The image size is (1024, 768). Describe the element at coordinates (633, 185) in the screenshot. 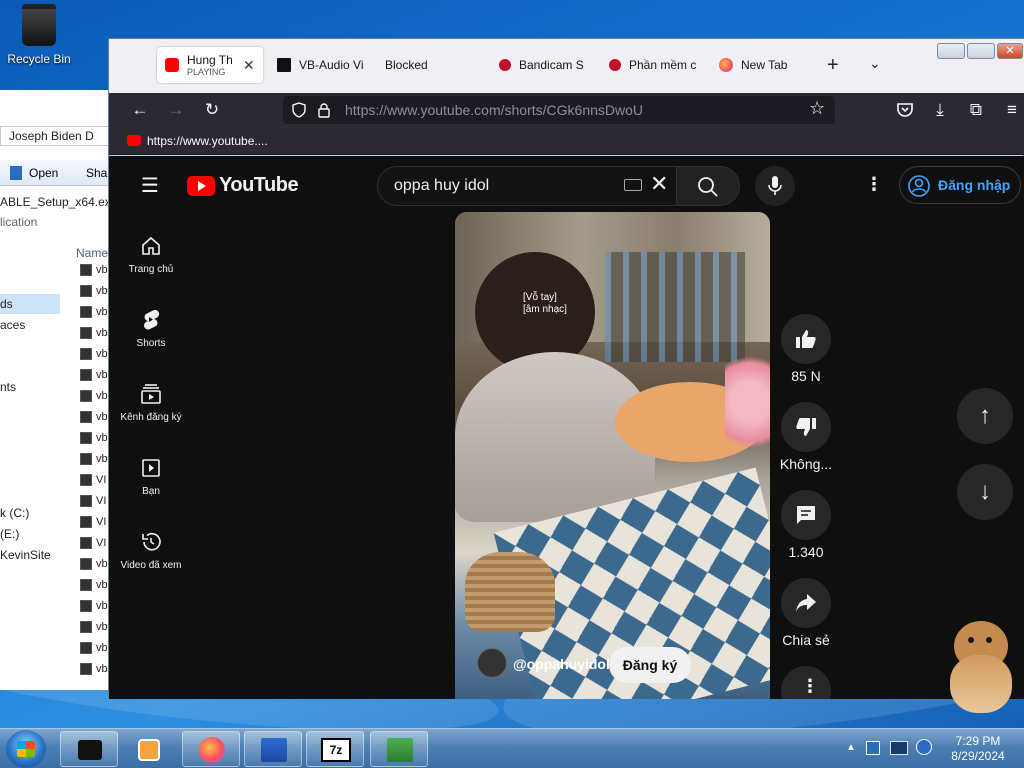

I see `keyboard-icon` at that location.